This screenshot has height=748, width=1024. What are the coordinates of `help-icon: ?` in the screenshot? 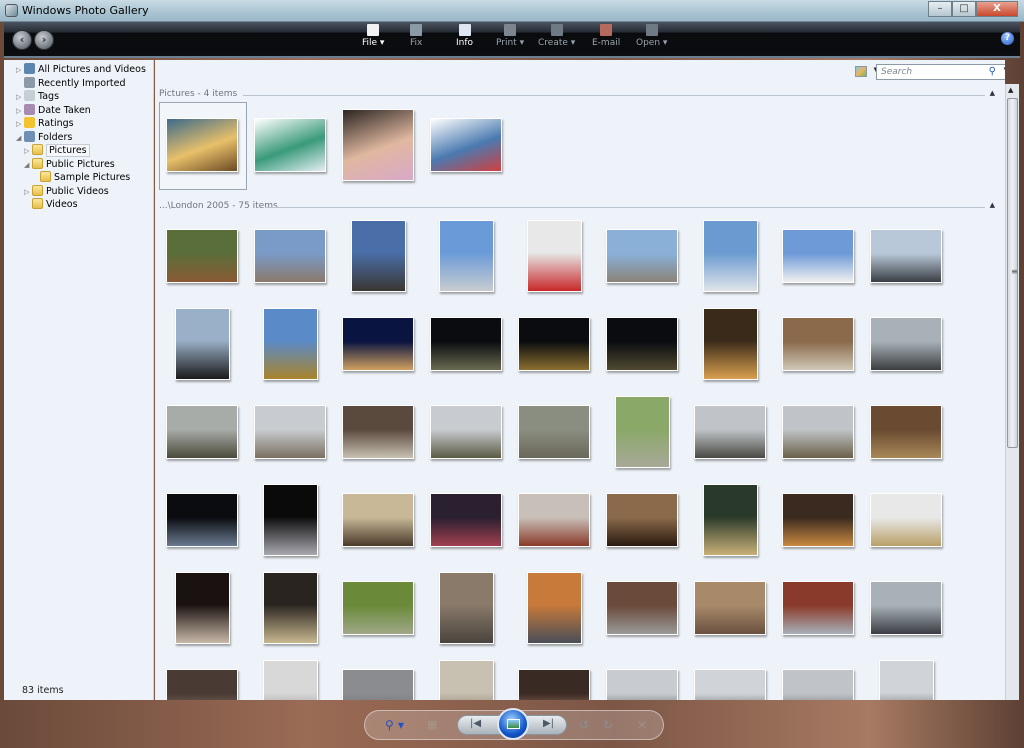 It's located at (1007, 38).